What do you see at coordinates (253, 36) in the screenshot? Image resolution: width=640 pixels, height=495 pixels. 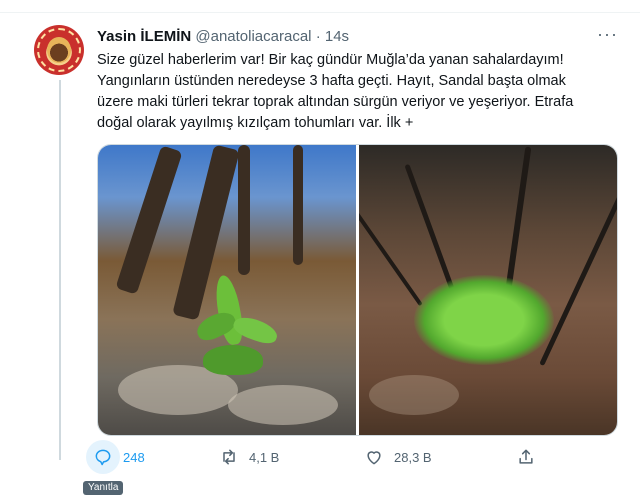 I see `author-handle: @anatoliacaracal` at bounding box center [253, 36].